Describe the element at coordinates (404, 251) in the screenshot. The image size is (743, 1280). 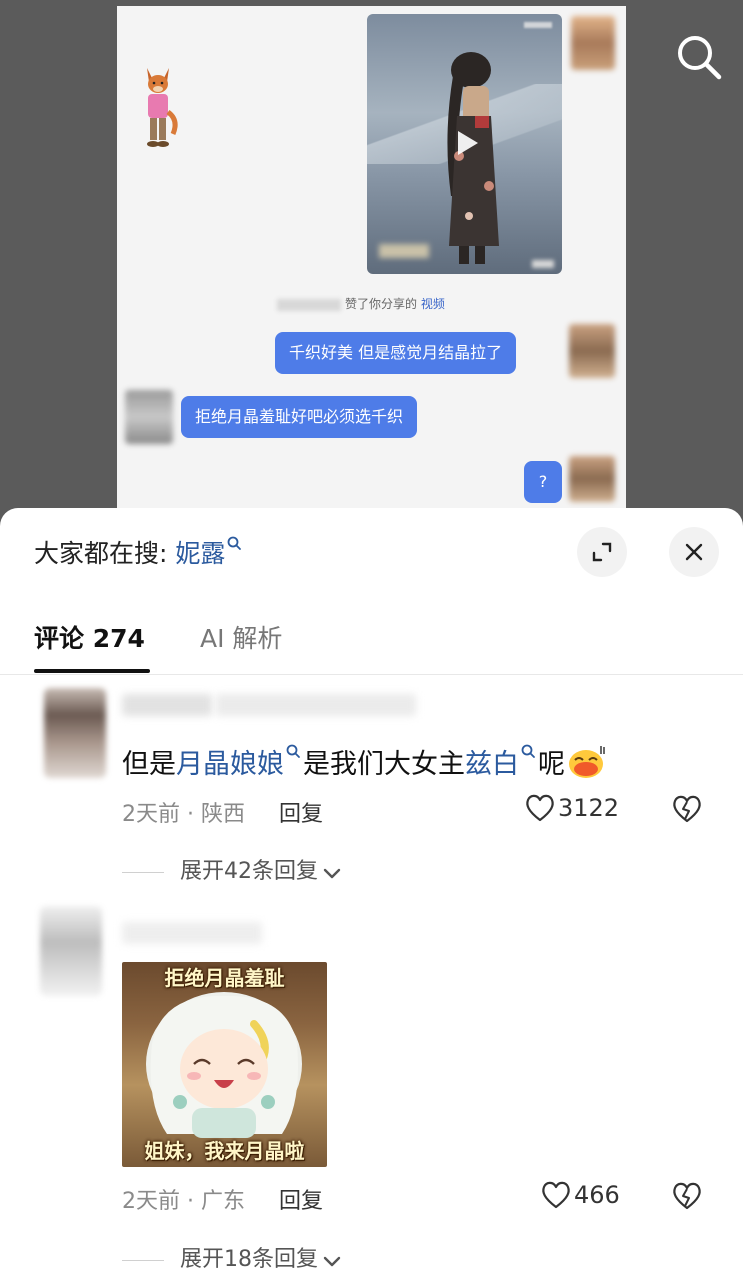
I see `video-caption-blur` at that location.